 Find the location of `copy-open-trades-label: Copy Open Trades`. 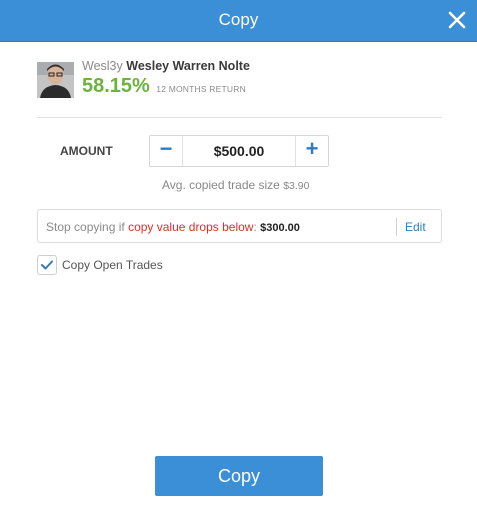

copy-open-trades-label: Copy Open Trades is located at coordinates (112, 265).